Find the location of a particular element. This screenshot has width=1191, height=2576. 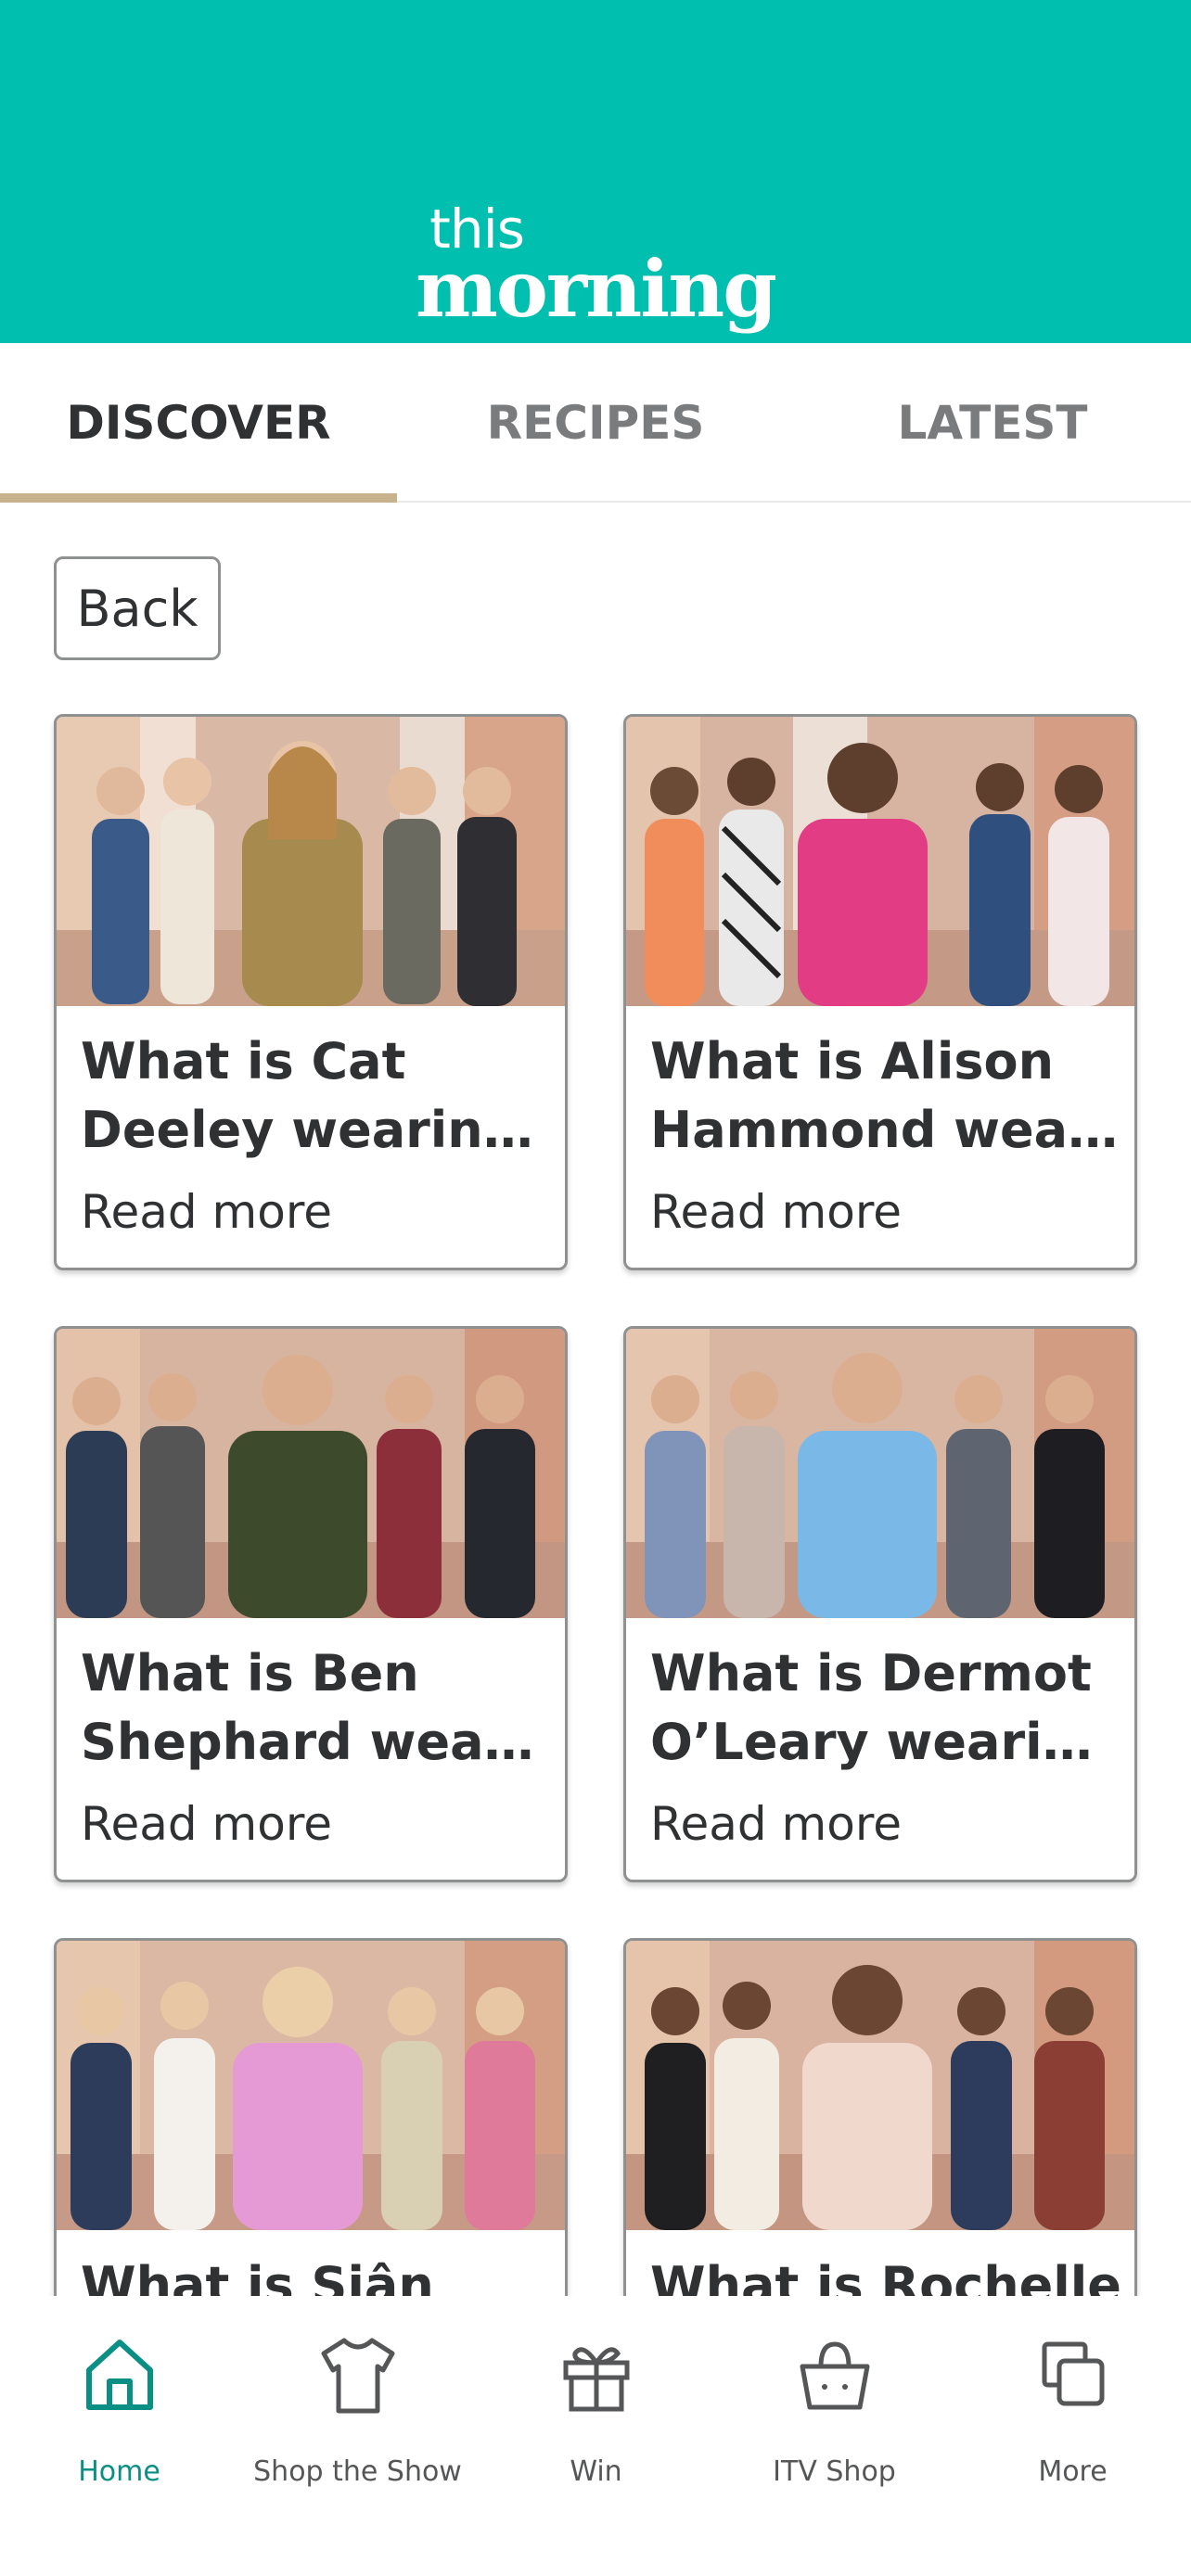

rochelle-group-photo is located at coordinates (880, 2085).